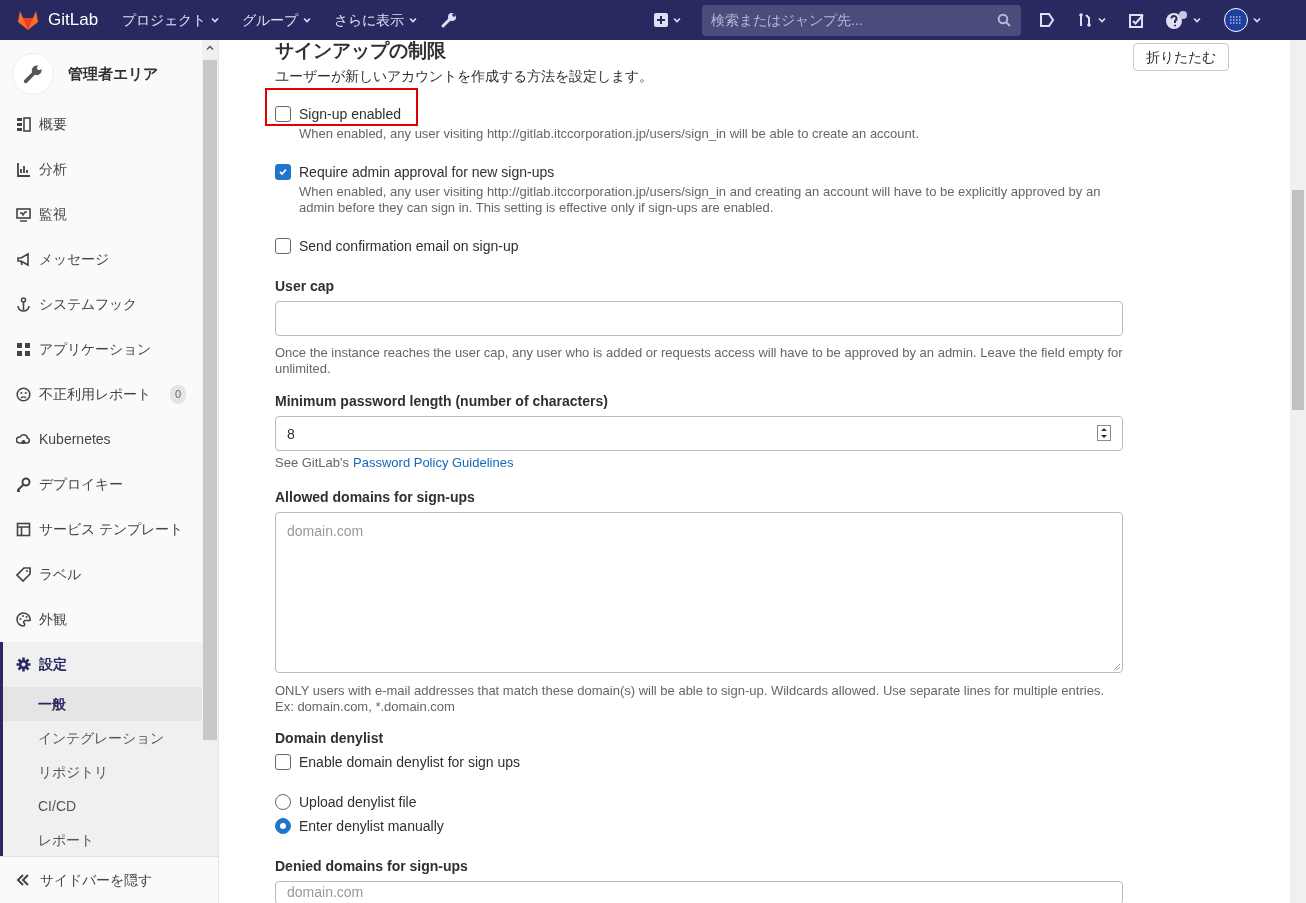 The image size is (1306, 903). I want to click on radio-option: Upload denylist file, so click(346, 802).